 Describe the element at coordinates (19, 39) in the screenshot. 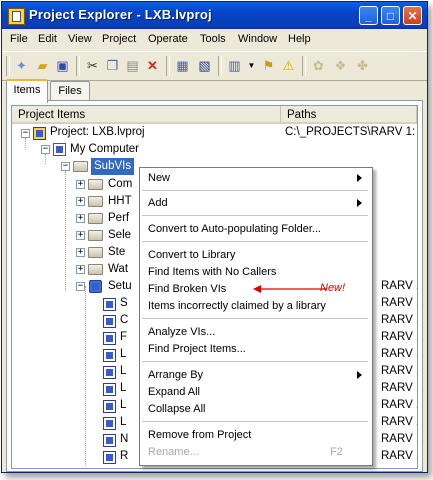

I see `menu-file: File` at that location.